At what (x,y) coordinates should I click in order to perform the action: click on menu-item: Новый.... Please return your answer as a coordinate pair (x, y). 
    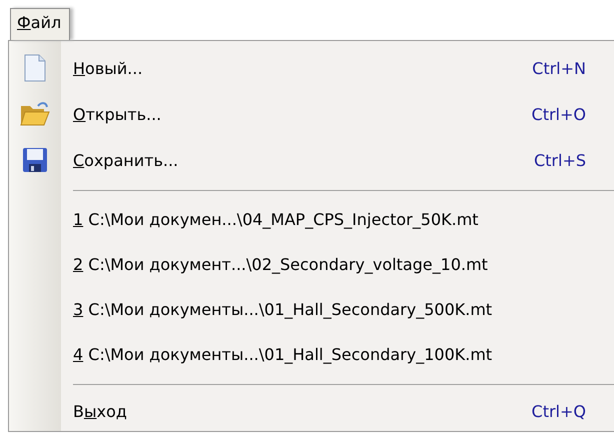
    Looking at the image, I should click on (108, 68).